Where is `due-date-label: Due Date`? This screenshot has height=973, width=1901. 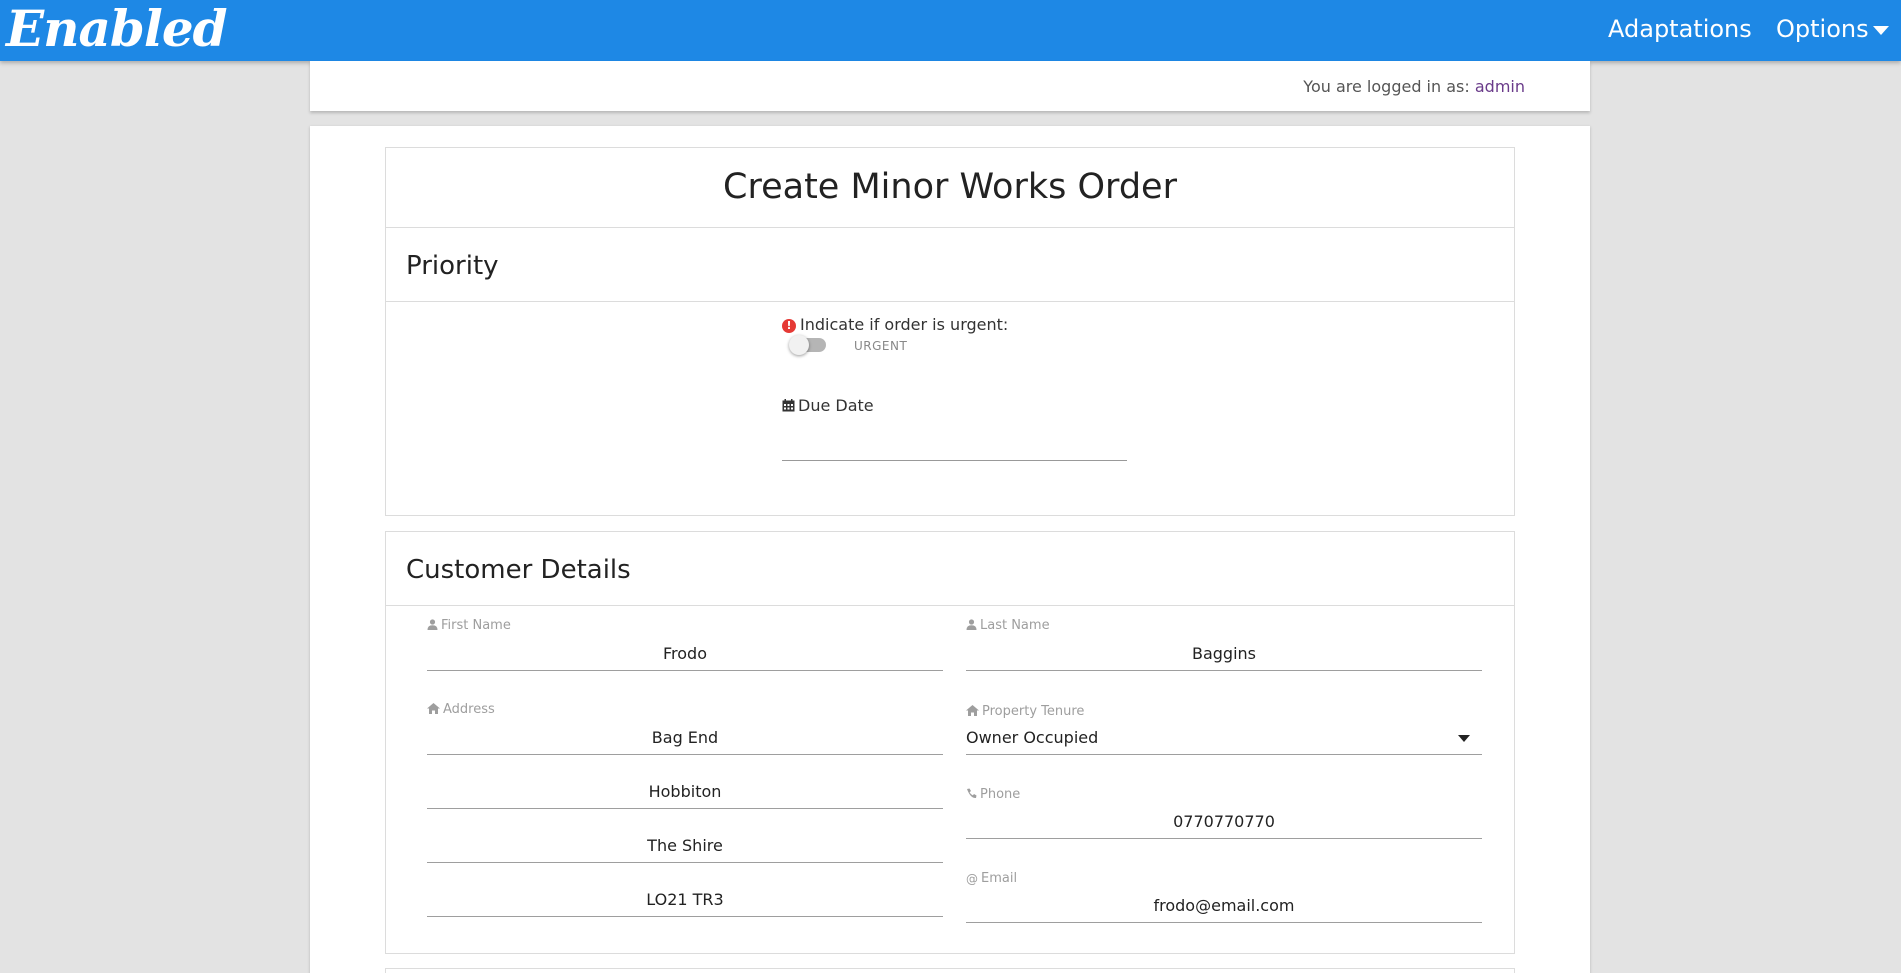
due-date-label: Due Date is located at coordinates (828, 405).